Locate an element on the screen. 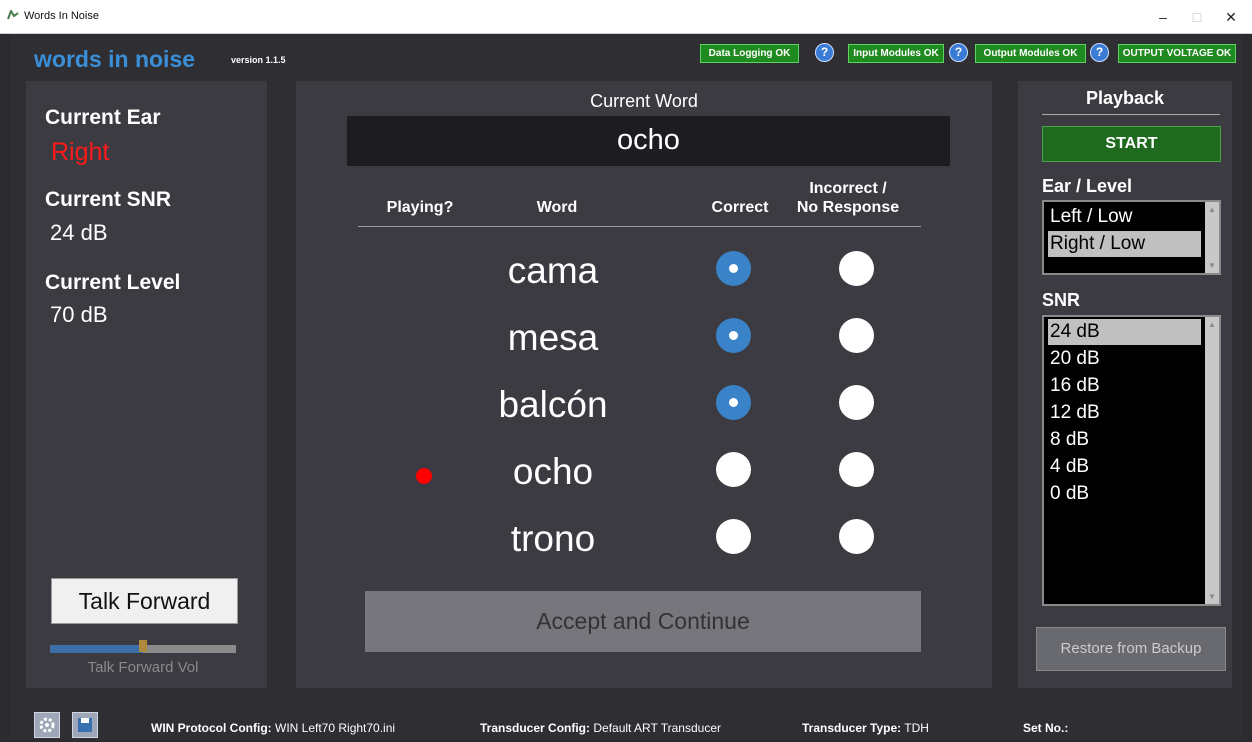 This screenshot has height=742, width=1252. snr-option: 24 dB is located at coordinates (1124, 332).